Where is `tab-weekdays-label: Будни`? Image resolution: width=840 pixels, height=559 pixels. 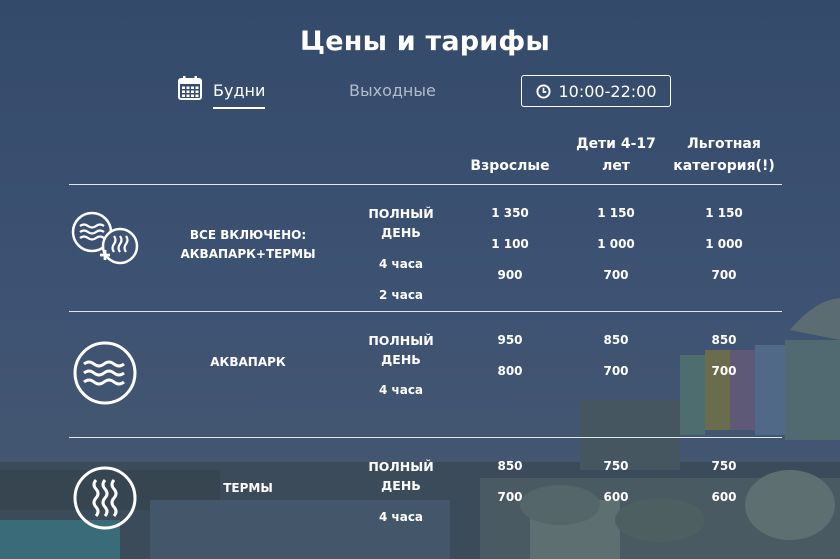
tab-weekdays-label: Будни is located at coordinates (239, 94).